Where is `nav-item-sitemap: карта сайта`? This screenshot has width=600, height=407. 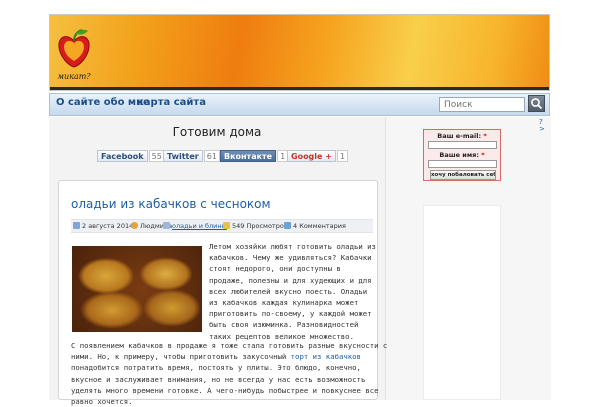 nav-item-sitemap: карта сайта is located at coordinates (171, 102).